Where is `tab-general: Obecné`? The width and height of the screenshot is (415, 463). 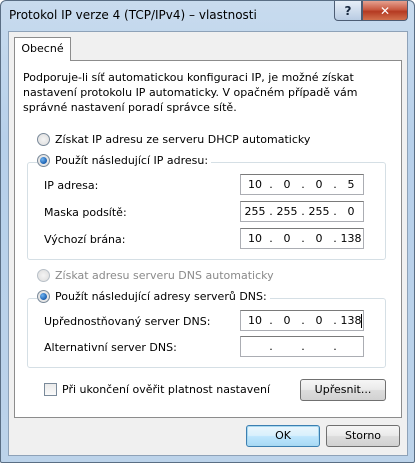 tab-general: Obecné is located at coordinates (42, 49).